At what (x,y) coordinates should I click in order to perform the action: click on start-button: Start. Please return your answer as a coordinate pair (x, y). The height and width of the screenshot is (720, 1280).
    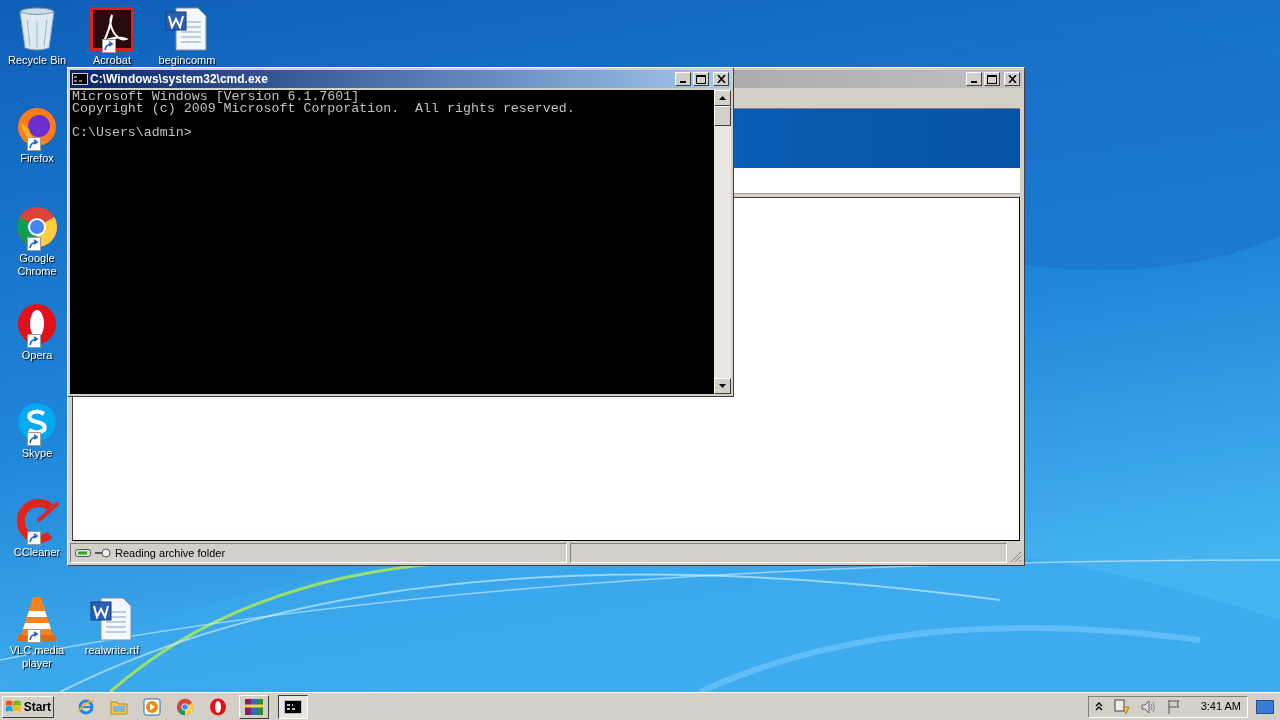
    Looking at the image, I should click on (28, 706).